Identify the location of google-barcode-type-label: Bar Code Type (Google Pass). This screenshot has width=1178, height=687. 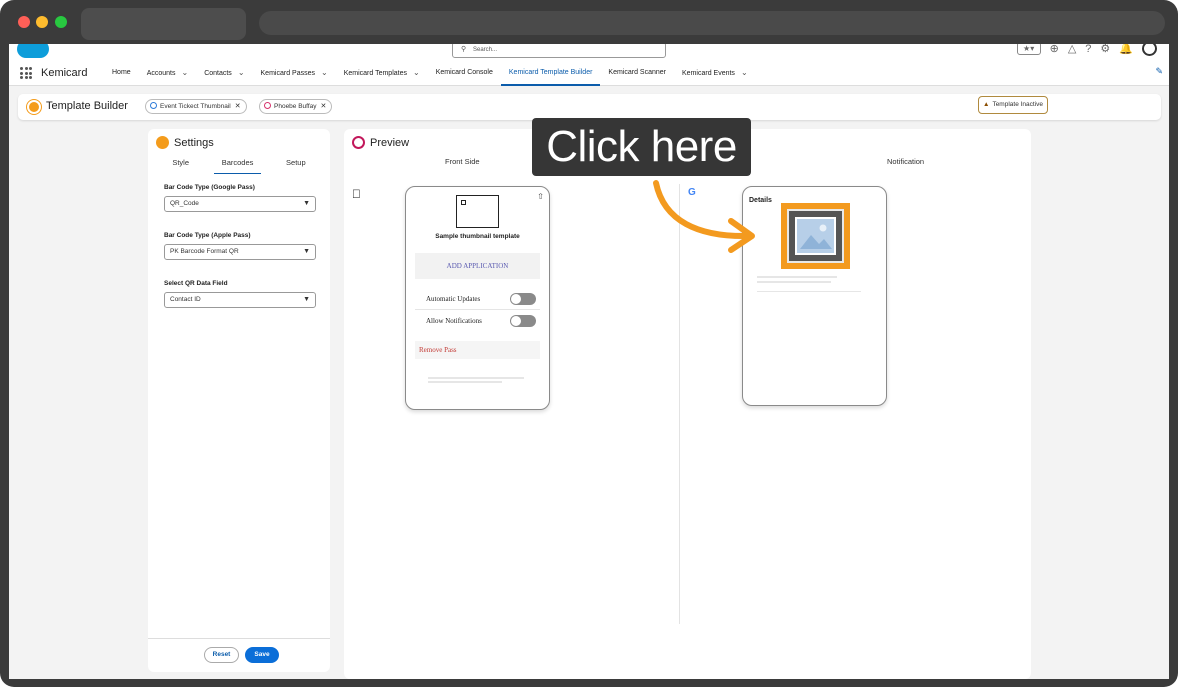
(209, 187).